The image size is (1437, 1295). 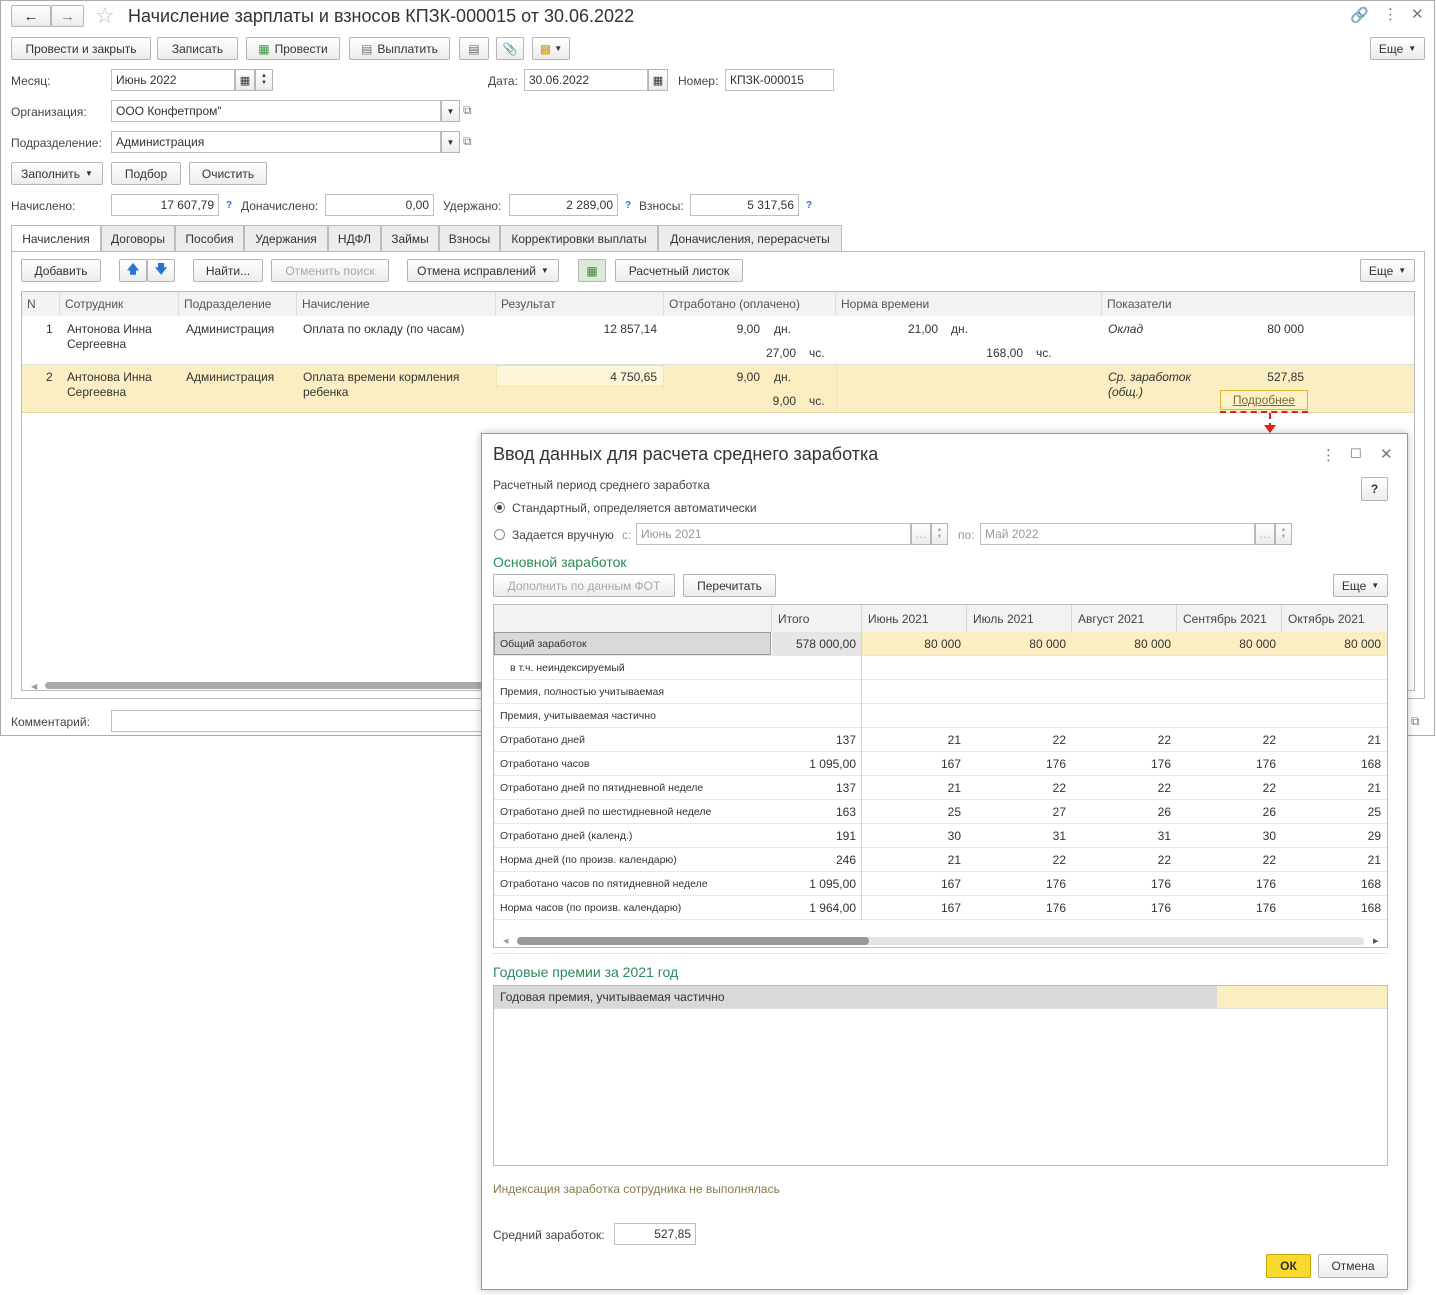 What do you see at coordinates (264, 80) in the screenshot?
I see `month-spinner: ▲ ▼` at bounding box center [264, 80].